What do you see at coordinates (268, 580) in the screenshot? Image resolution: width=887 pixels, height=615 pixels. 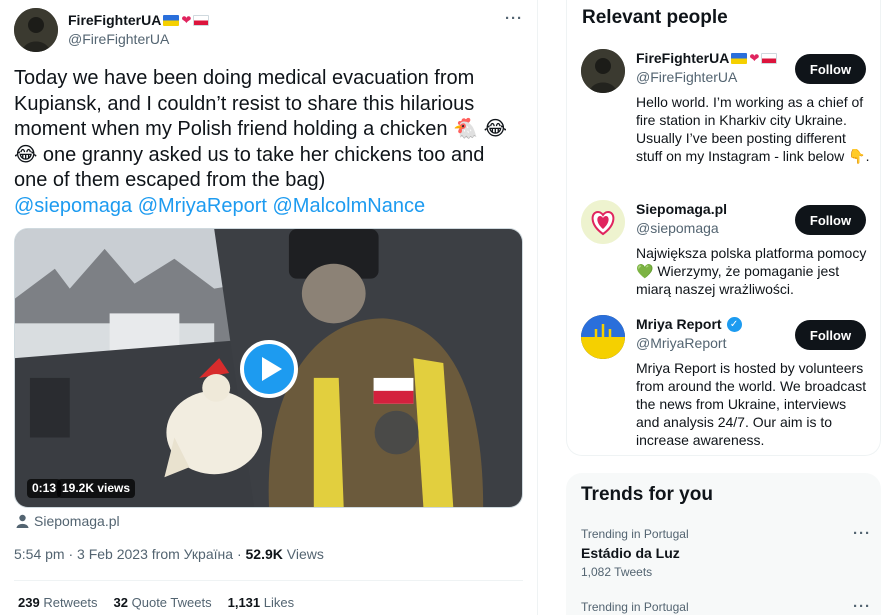 I see `divider` at bounding box center [268, 580].